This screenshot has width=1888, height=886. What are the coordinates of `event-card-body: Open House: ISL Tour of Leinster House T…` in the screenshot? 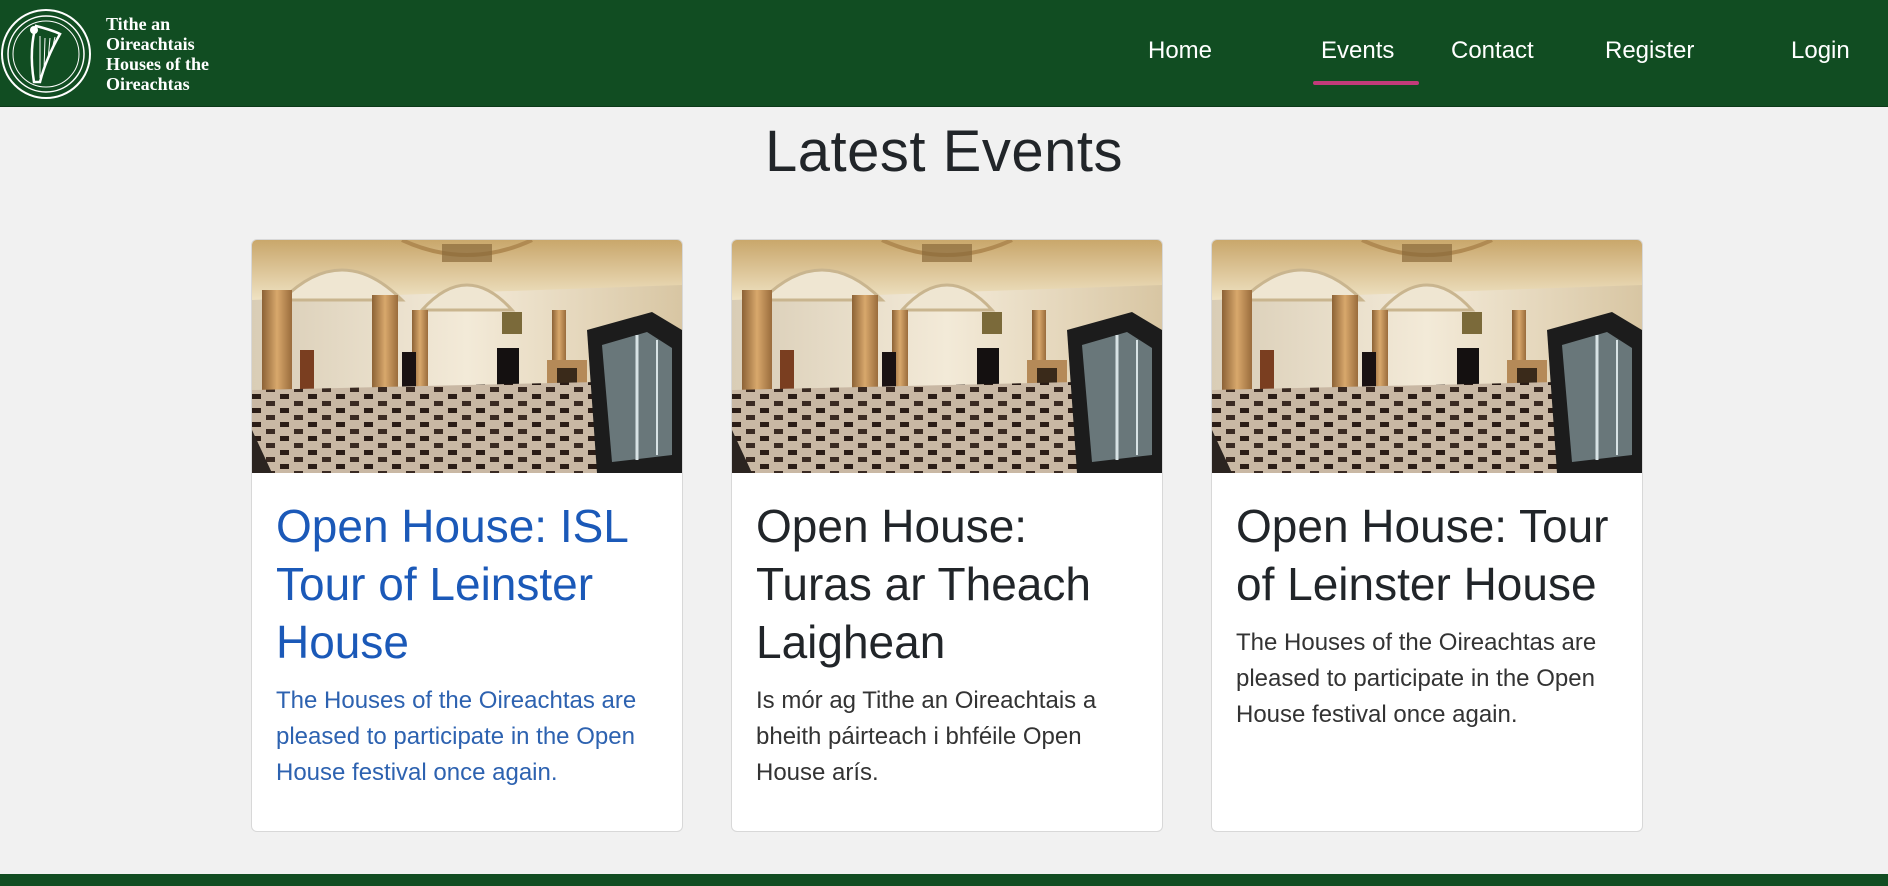 It's located at (467, 632).